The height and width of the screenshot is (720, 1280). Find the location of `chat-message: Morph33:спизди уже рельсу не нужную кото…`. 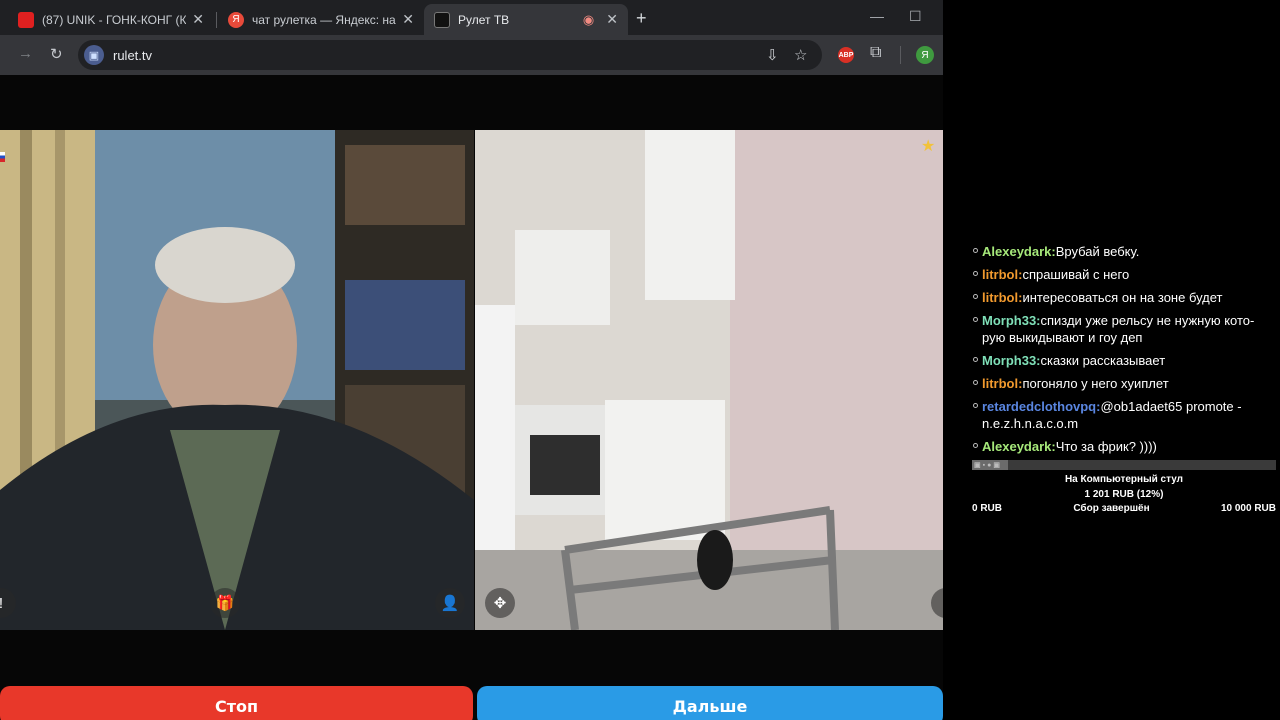

chat-message: Morph33:спизди уже рельсу не нужную кото… is located at coordinates (1124, 329).